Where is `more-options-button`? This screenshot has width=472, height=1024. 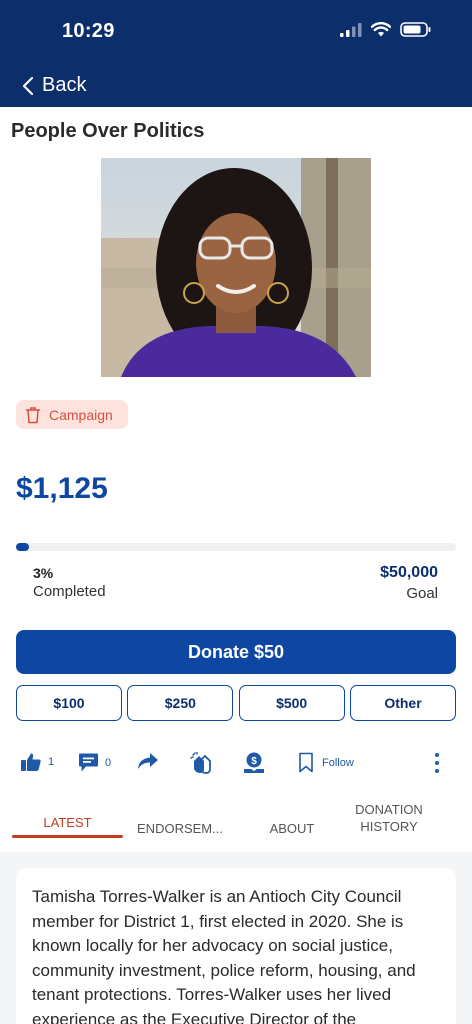
more-options-button is located at coordinates (437, 763).